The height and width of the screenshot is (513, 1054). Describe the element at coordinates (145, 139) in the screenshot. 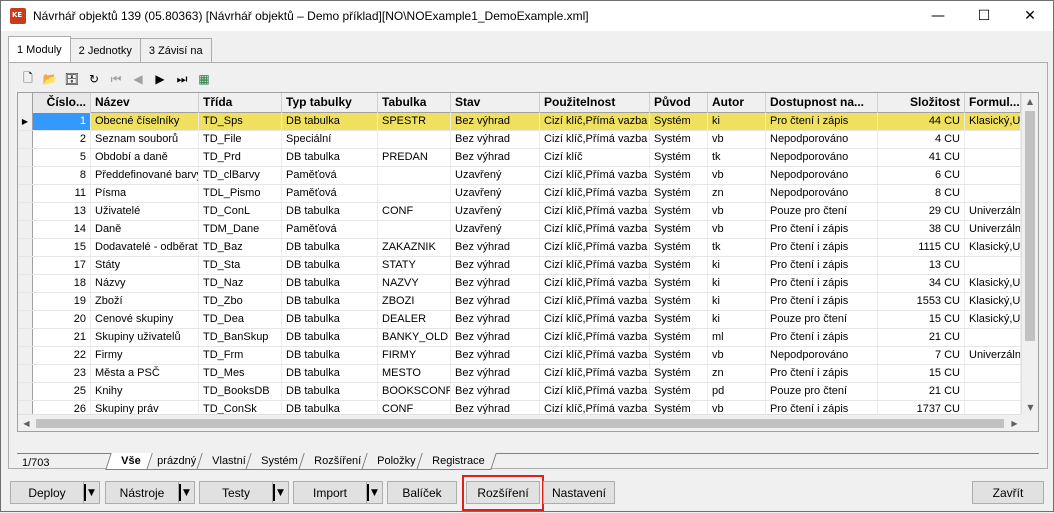

I see `cell-nazev: Seznam souborů` at that location.